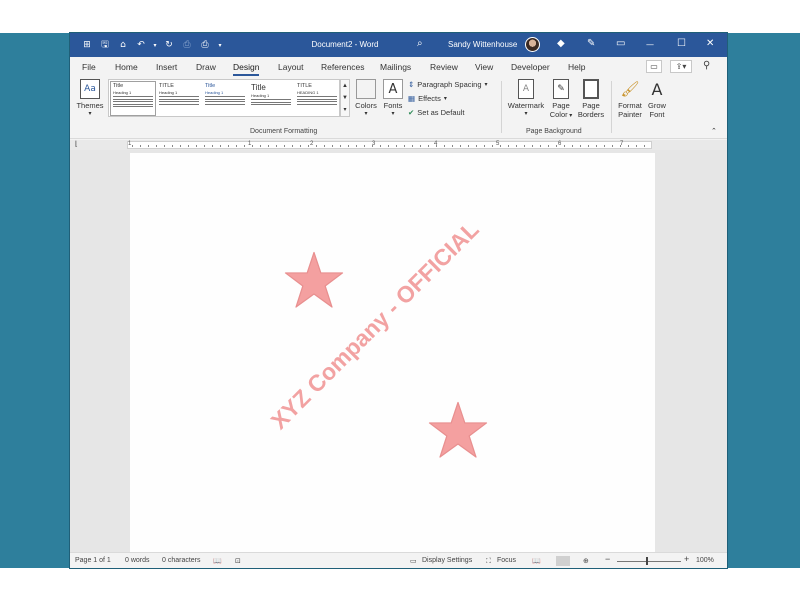  I want to click on tab-mailings: Mailings, so click(395, 67).